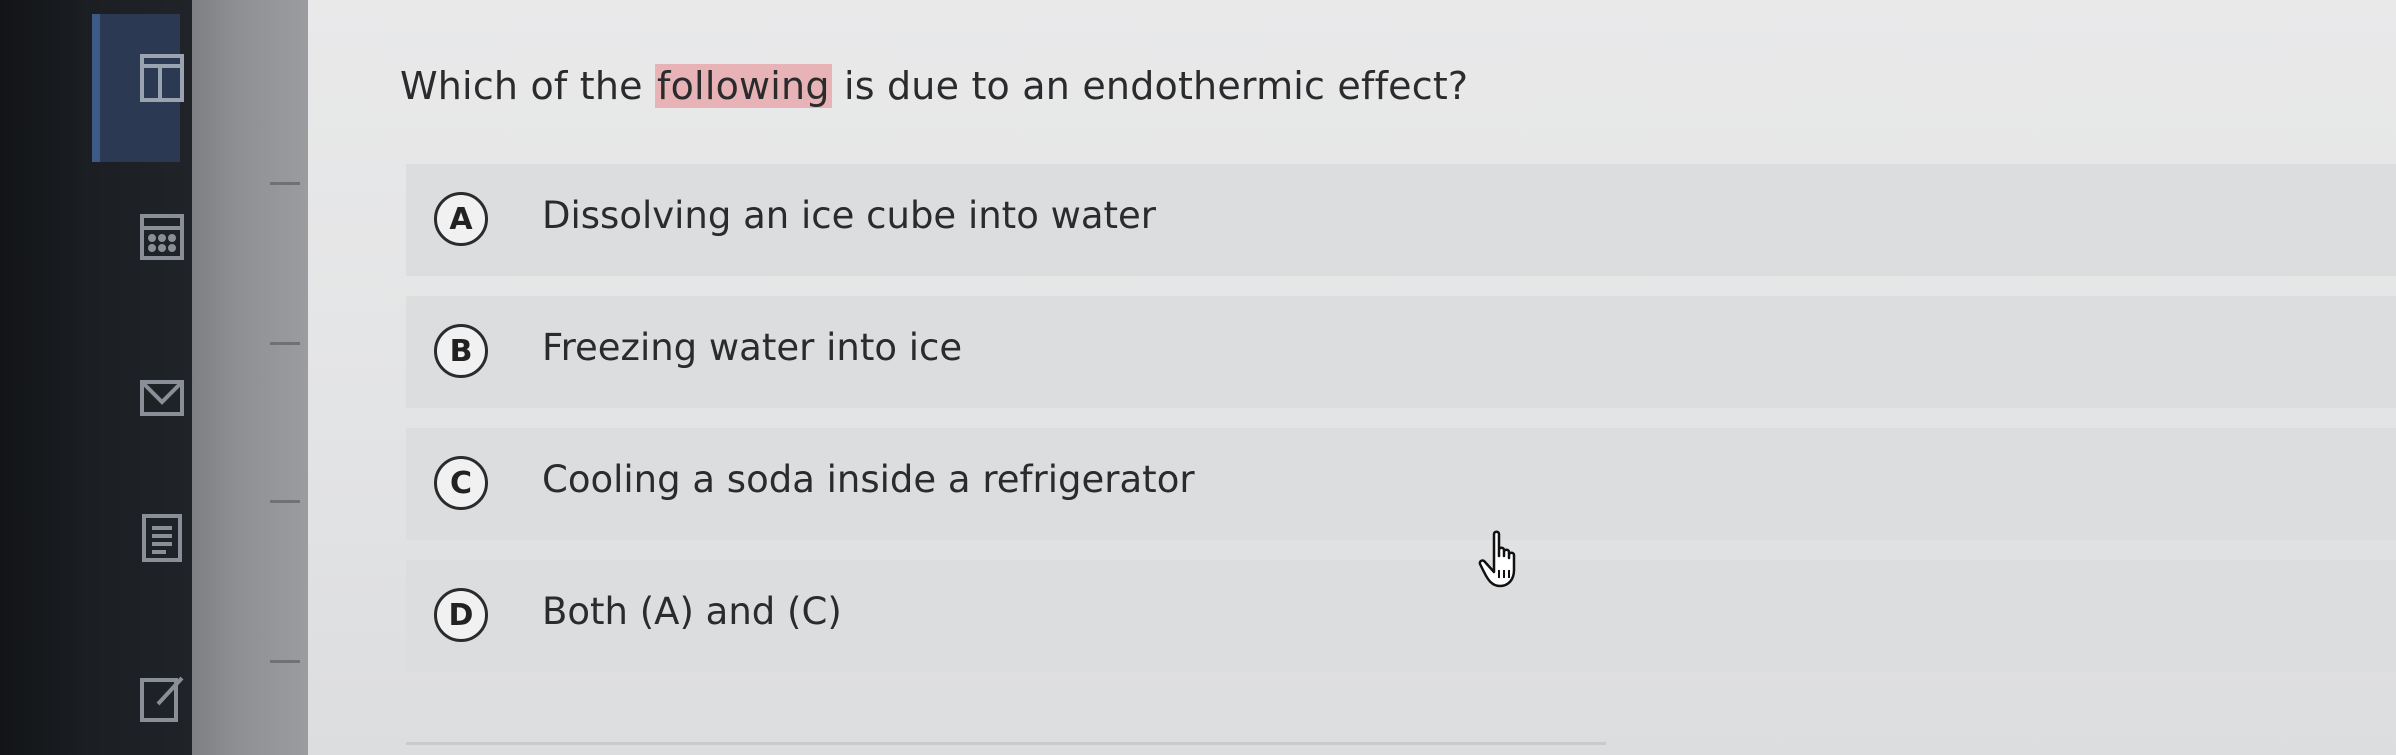  What do you see at coordinates (461, 351) in the screenshot?
I see `option-letter-badge: B` at bounding box center [461, 351].